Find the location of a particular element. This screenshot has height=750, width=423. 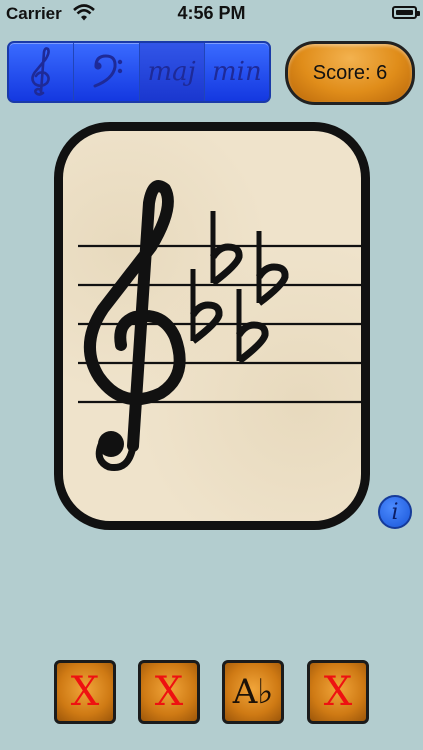

status-bar: Carrier 4:56 PM is located at coordinates (211, 13).